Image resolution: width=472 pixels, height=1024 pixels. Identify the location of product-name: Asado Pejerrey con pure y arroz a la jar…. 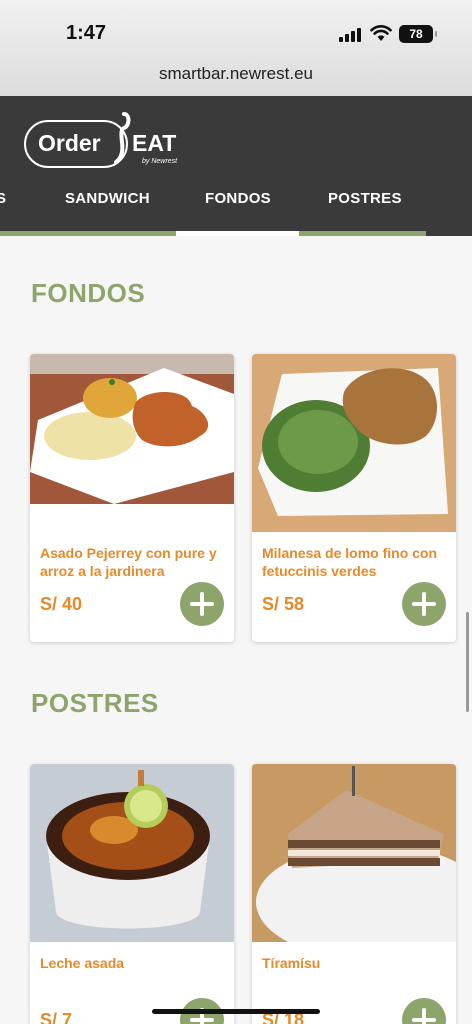
(128, 562).